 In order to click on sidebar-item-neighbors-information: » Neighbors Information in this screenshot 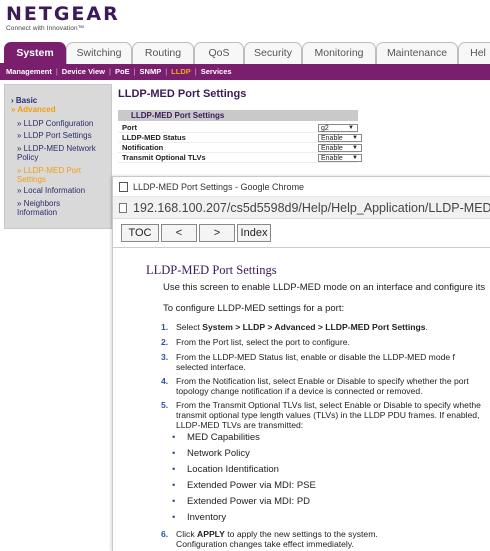, I will do `click(57, 208)`.